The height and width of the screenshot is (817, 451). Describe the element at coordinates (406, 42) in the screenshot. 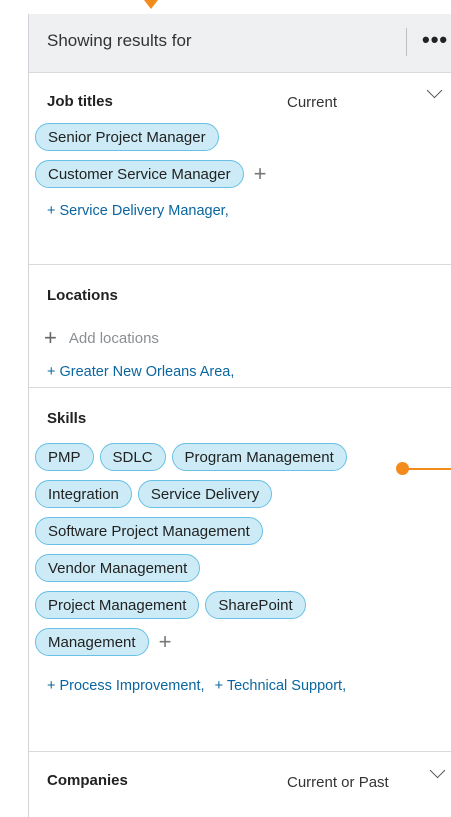

I see `header-divider` at that location.